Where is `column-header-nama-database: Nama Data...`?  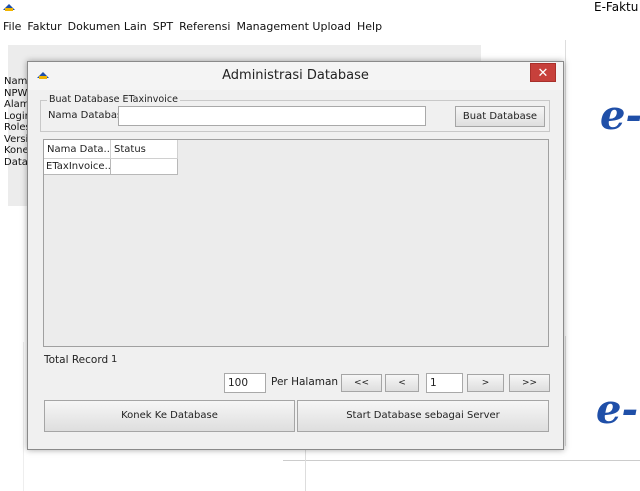
column-header-nama-database: Nama Data... is located at coordinates (77, 149).